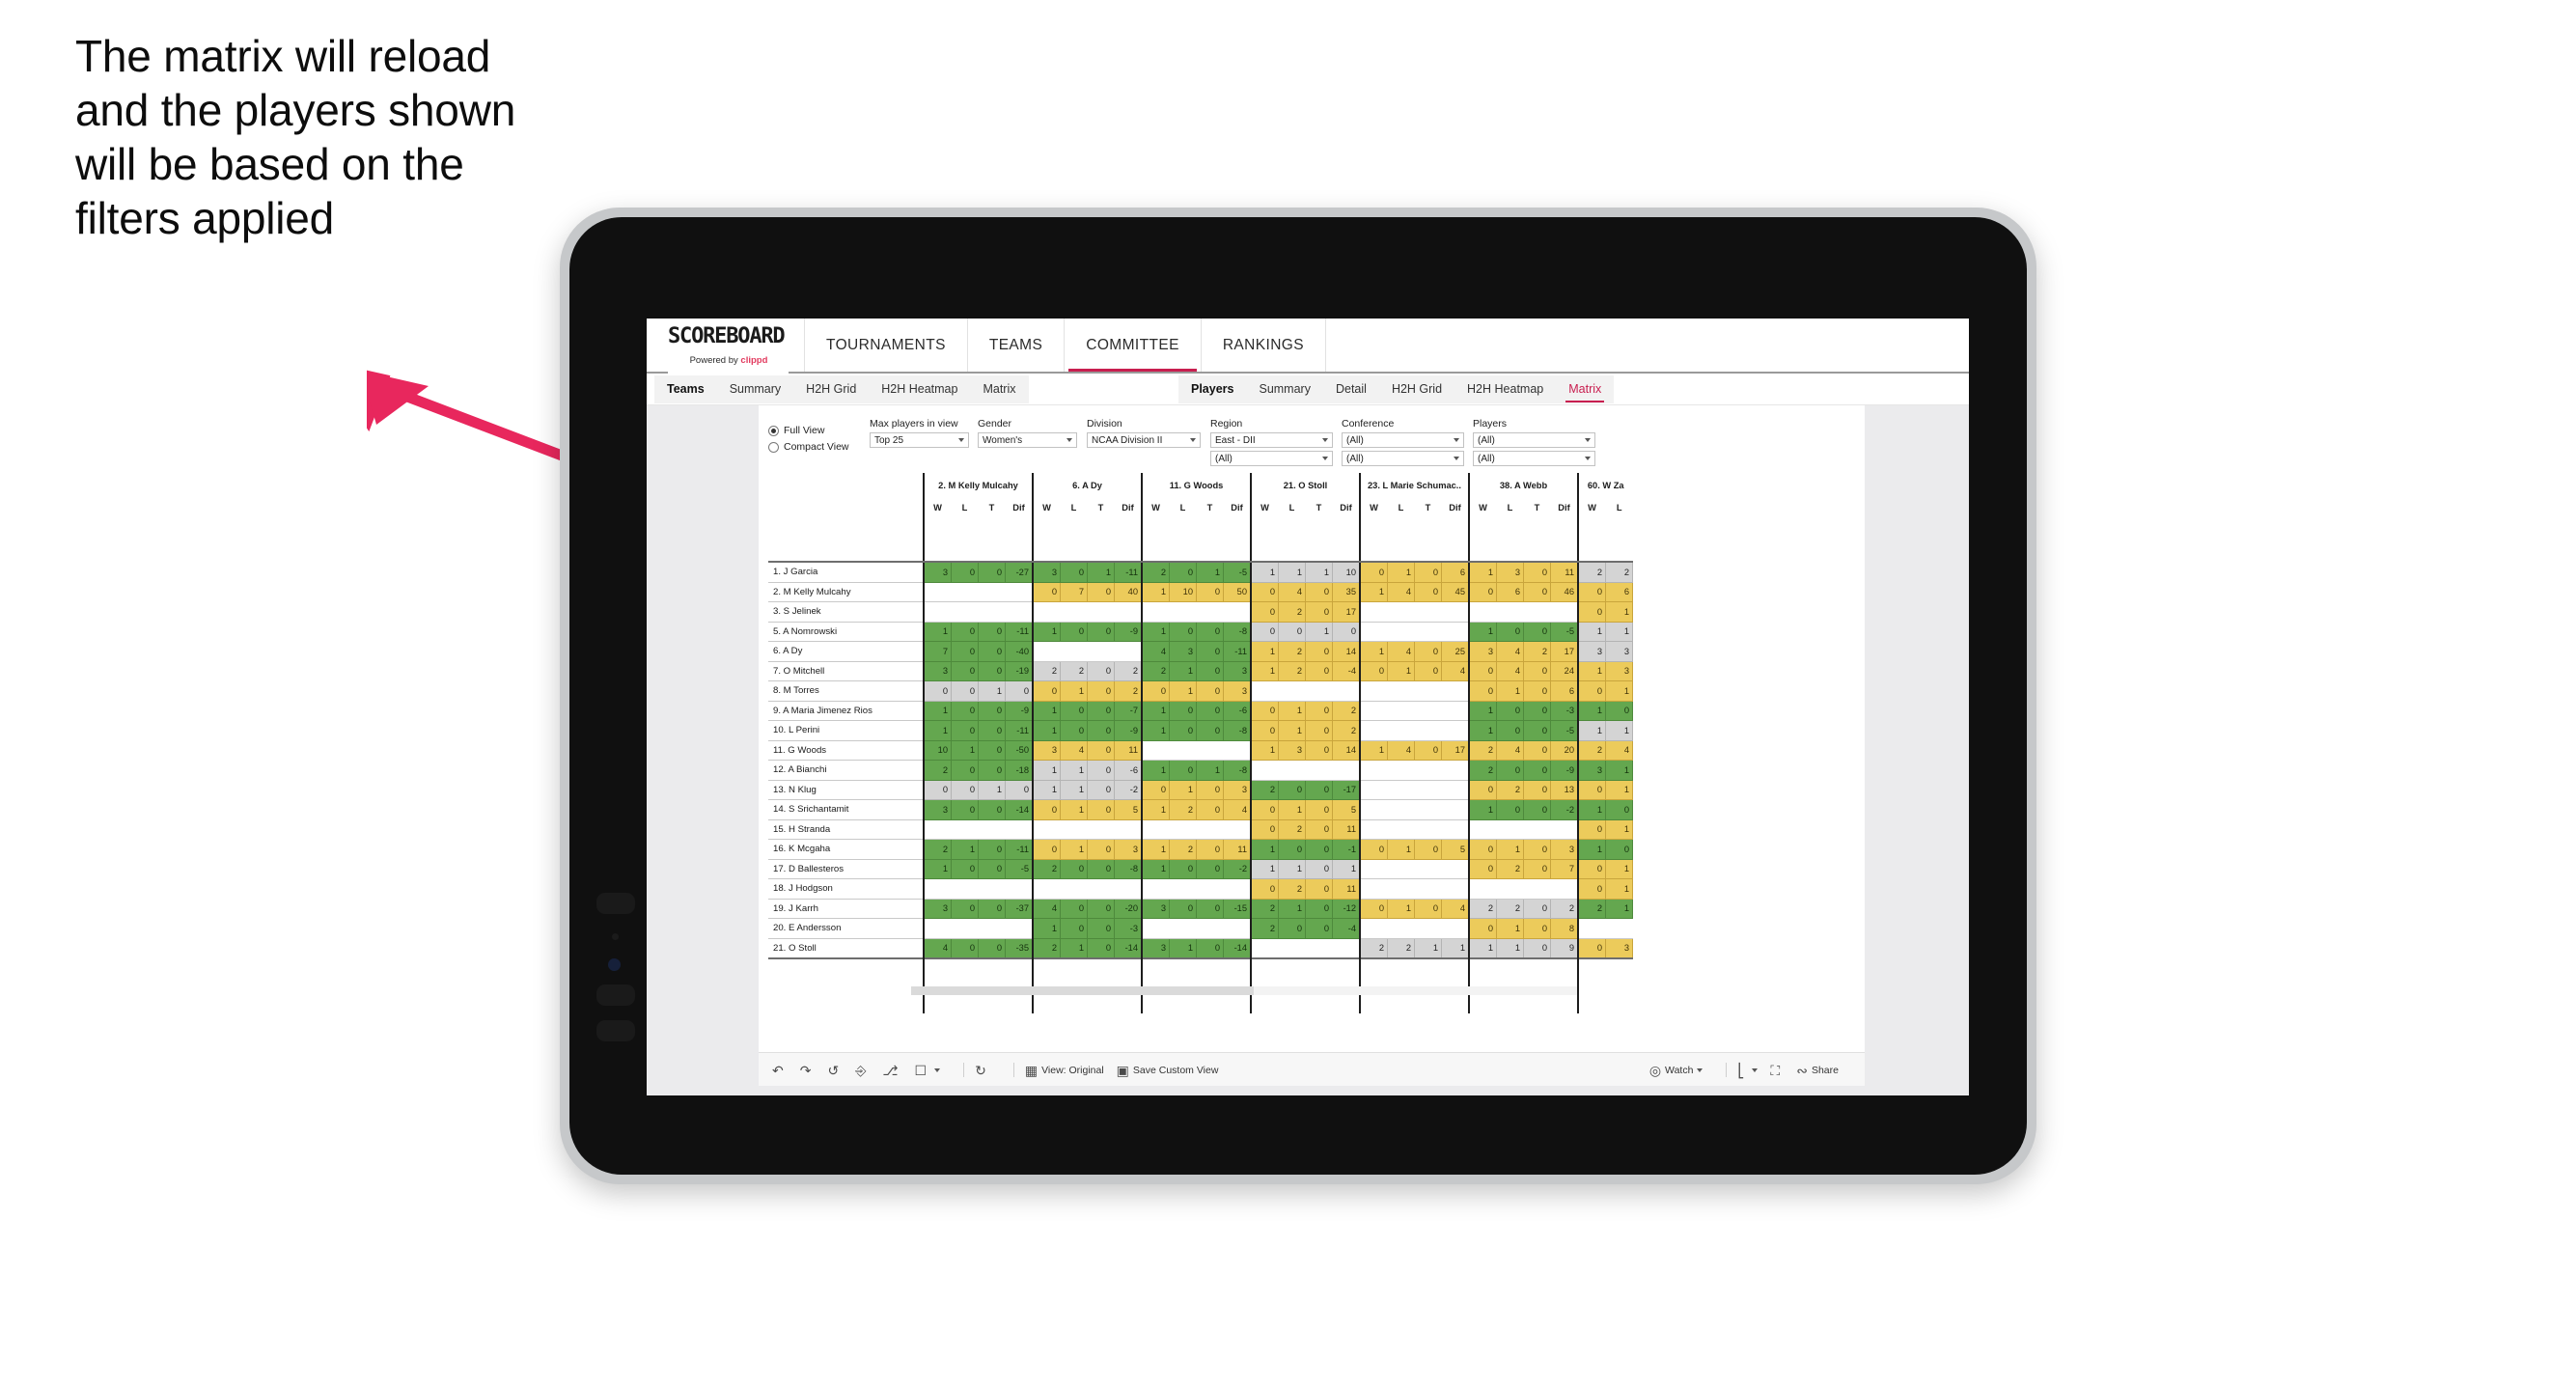  What do you see at coordinates (1128, 710) in the screenshot?
I see `matrix-cell: -7` at bounding box center [1128, 710].